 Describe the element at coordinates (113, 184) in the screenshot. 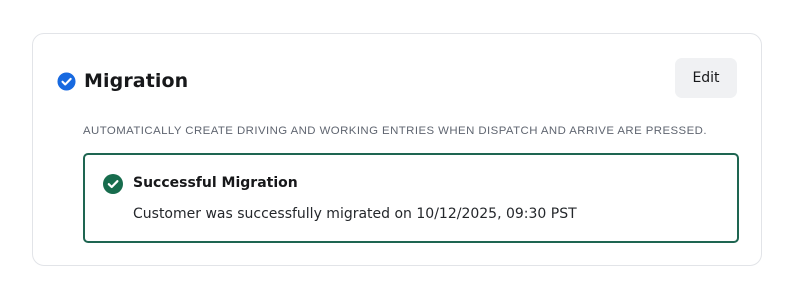

I see `success-check-icon` at that location.